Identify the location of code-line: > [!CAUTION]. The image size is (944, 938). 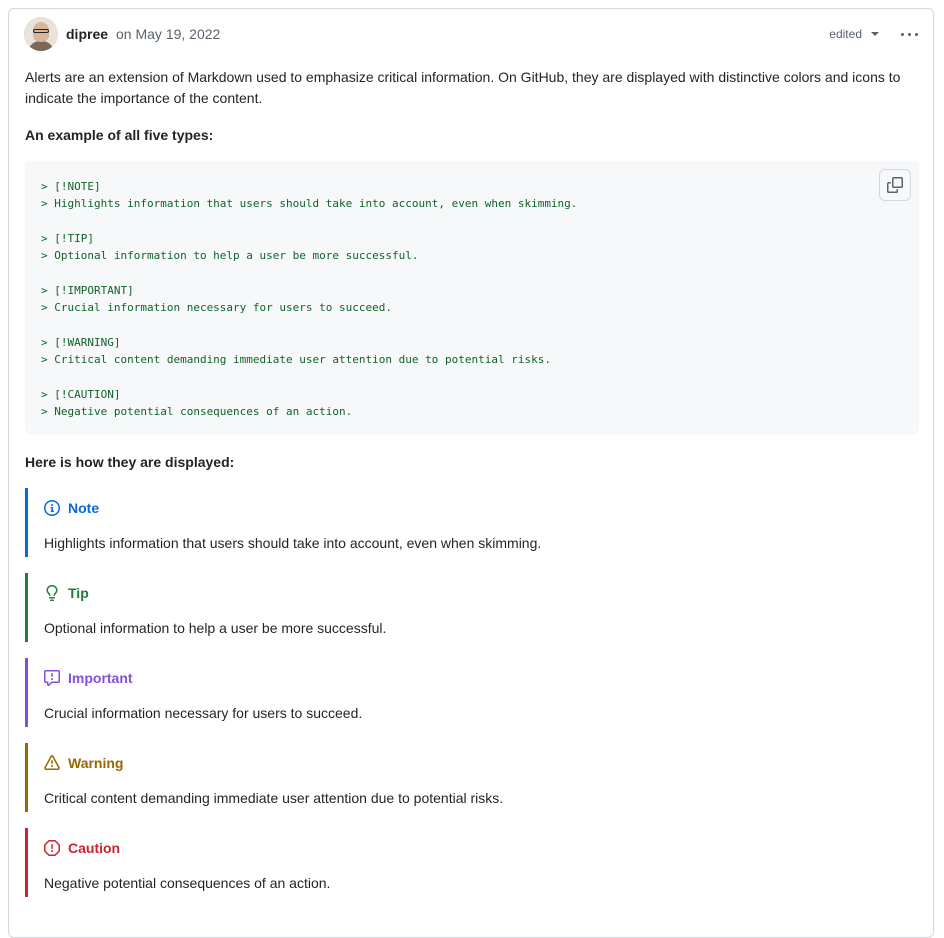
(81, 394).